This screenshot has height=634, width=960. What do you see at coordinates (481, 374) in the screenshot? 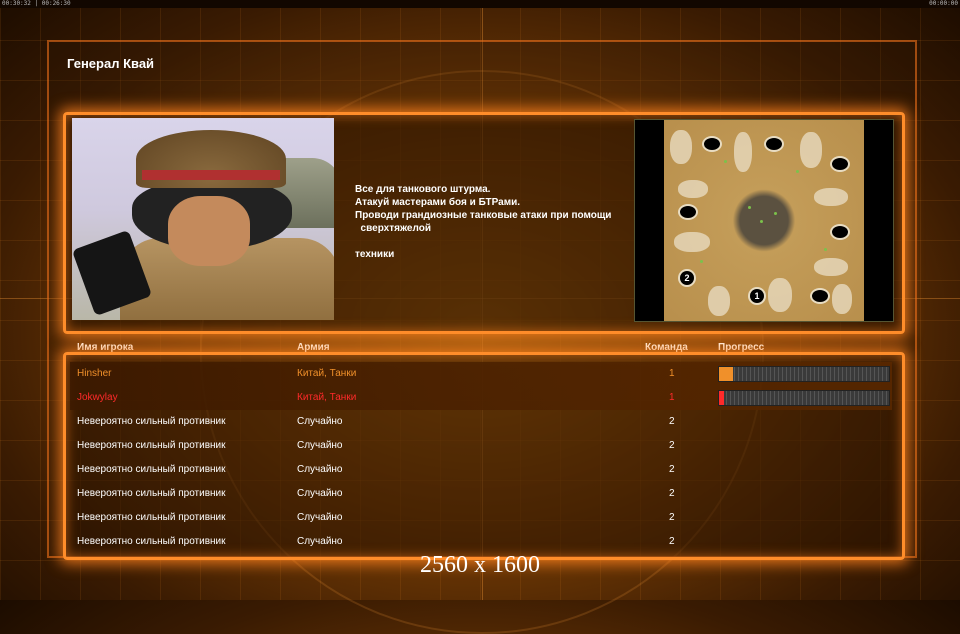
I see `player-row: Hinsher Китай, Танки 1` at bounding box center [481, 374].